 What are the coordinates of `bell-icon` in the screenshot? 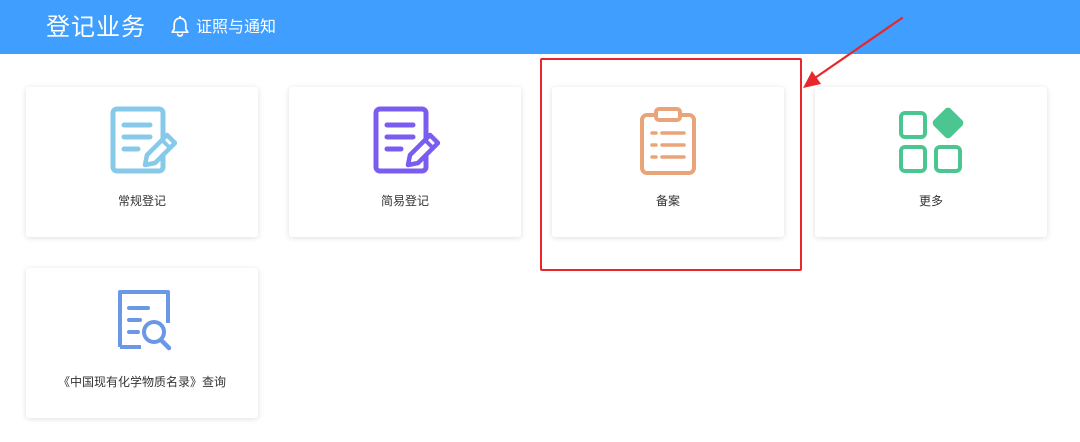 It's located at (180, 27).